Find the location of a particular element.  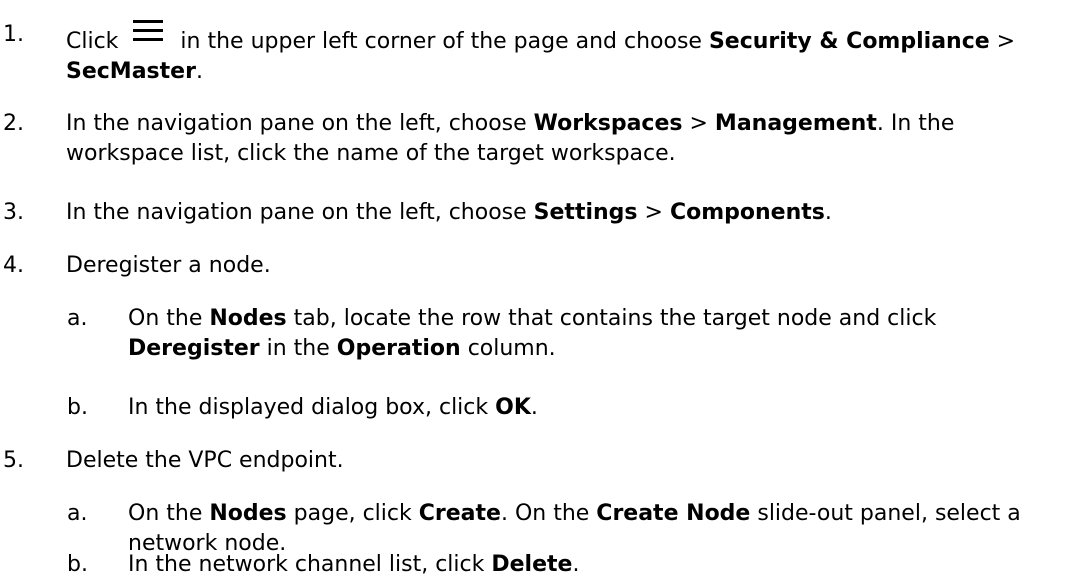

menu-path-secmaster: SecMaster is located at coordinates (131, 71).